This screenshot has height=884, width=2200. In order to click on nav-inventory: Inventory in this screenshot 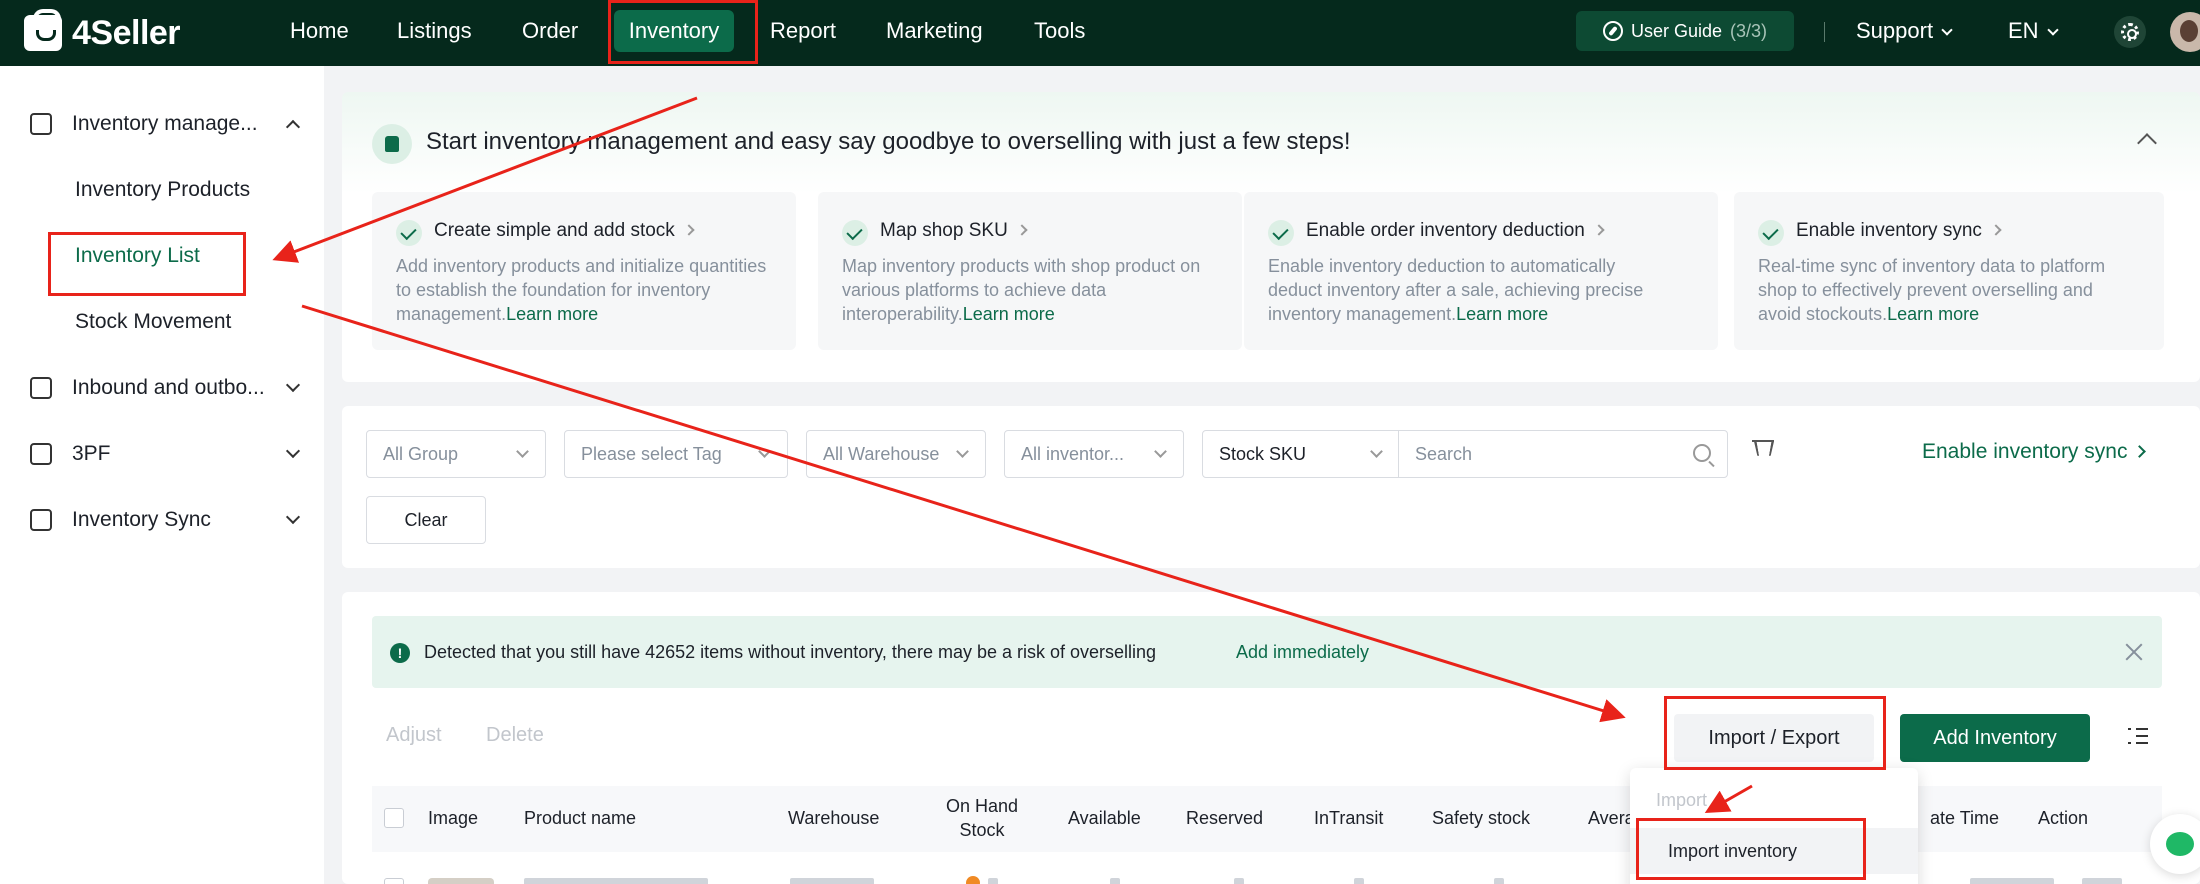, I will do `click(674, 31)`.